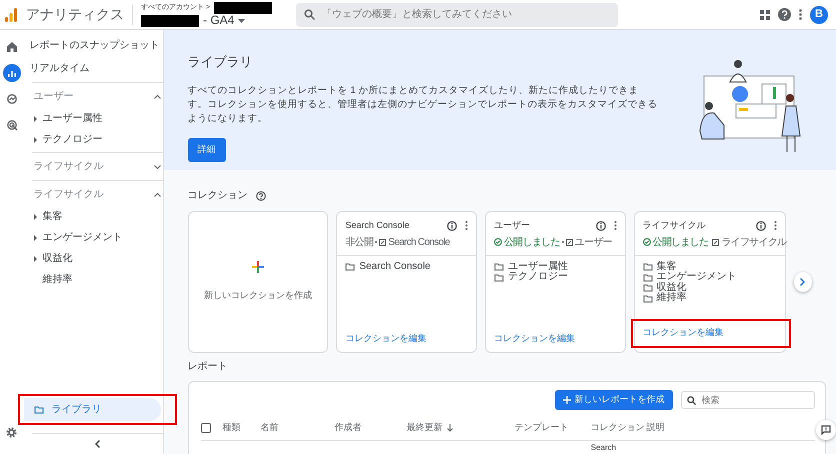 The height and width of the screenshot is (454, 836). I want to click on nav-item: ユーザー属性, so click(72, 118).